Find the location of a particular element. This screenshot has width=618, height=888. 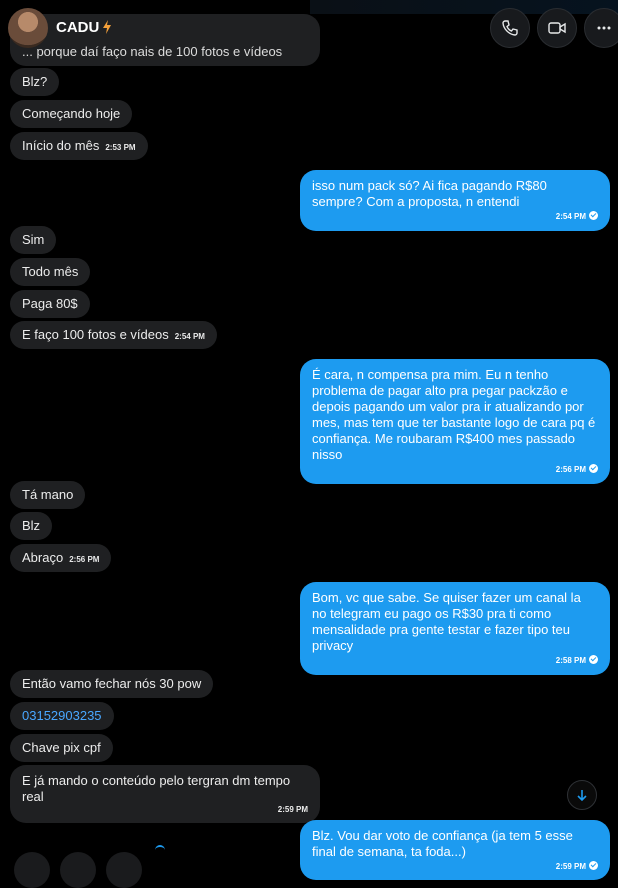

top-banner is located at coordinates (464, 7).